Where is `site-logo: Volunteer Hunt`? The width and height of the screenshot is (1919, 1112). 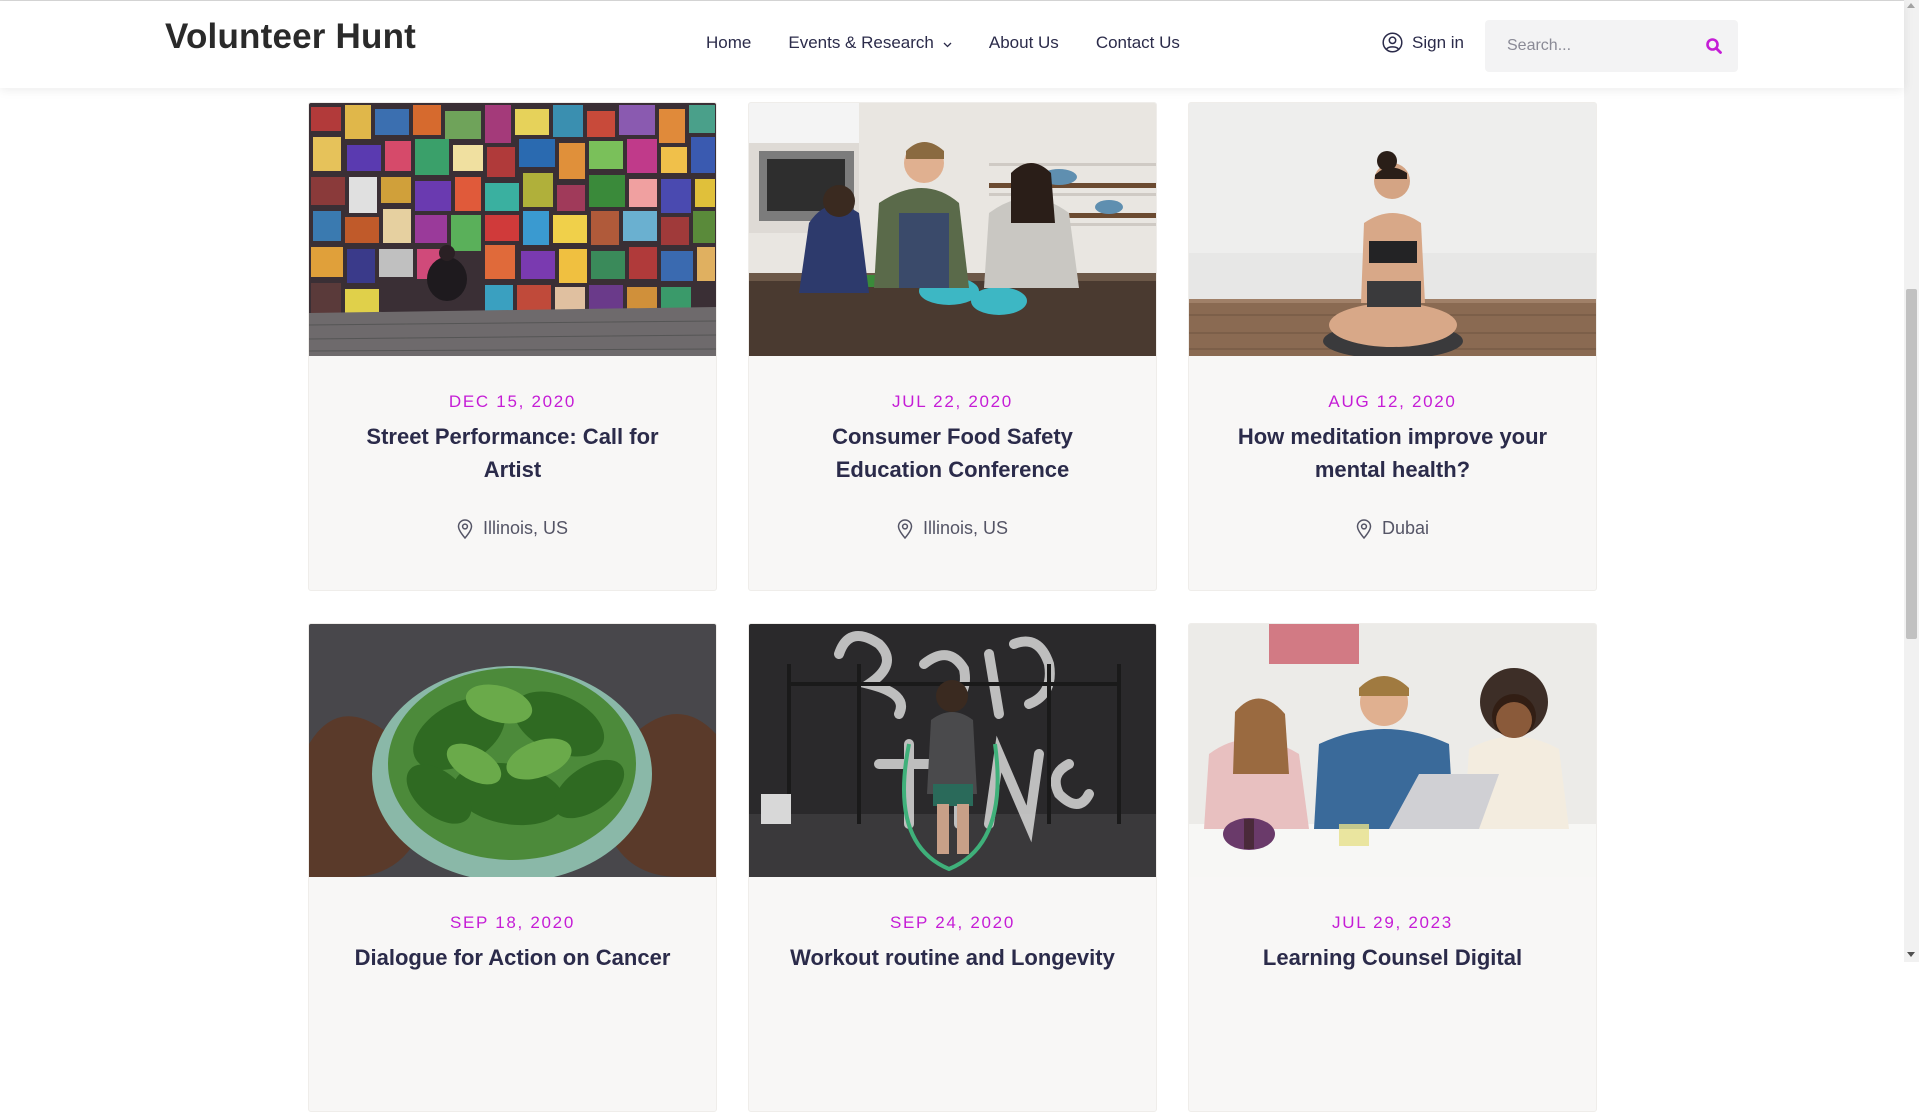
site-logo: Volunteer Hunt is located at coordinates (290, 37).